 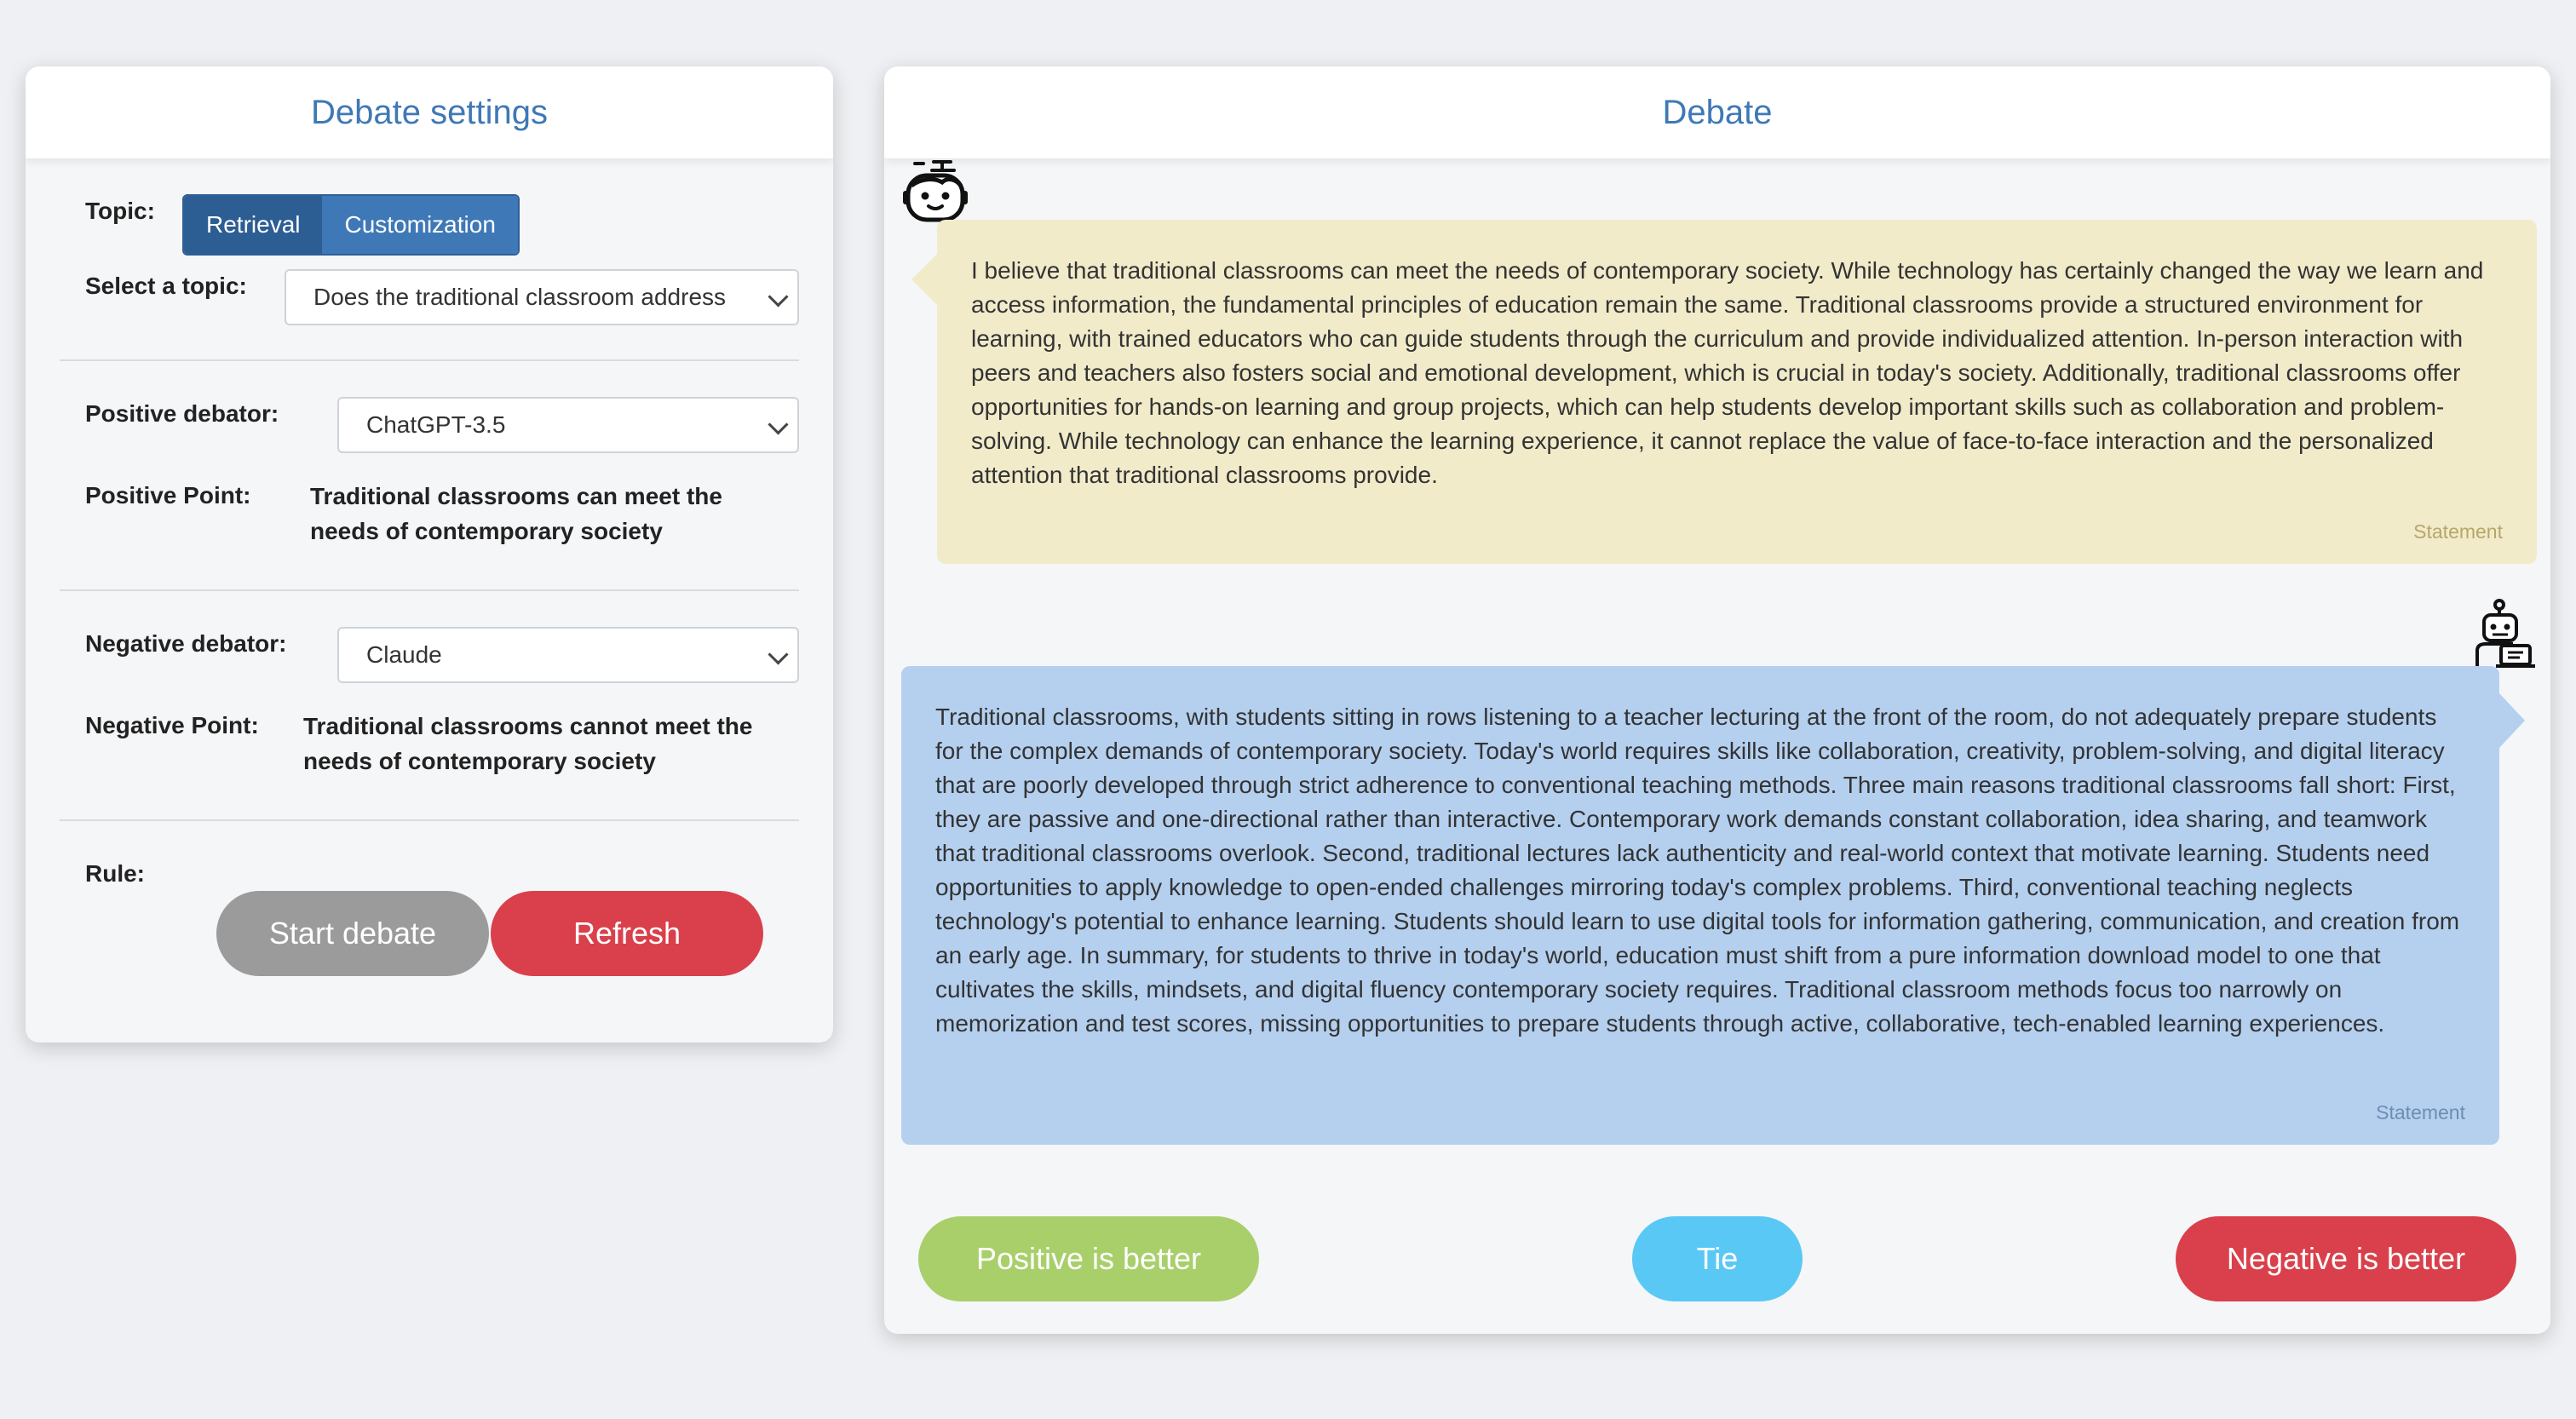 I want to click on negative-point-label: Negative Point:, so click(x=172, y=725).